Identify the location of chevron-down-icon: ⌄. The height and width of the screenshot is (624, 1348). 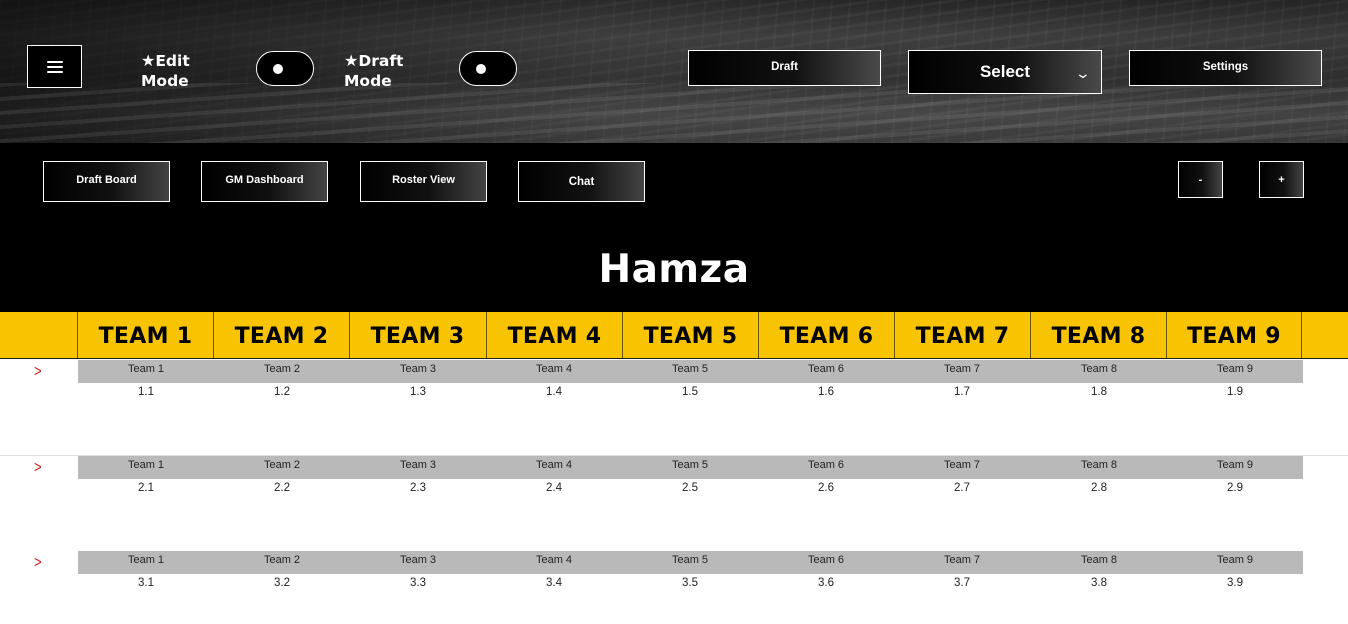
(1083, 73).